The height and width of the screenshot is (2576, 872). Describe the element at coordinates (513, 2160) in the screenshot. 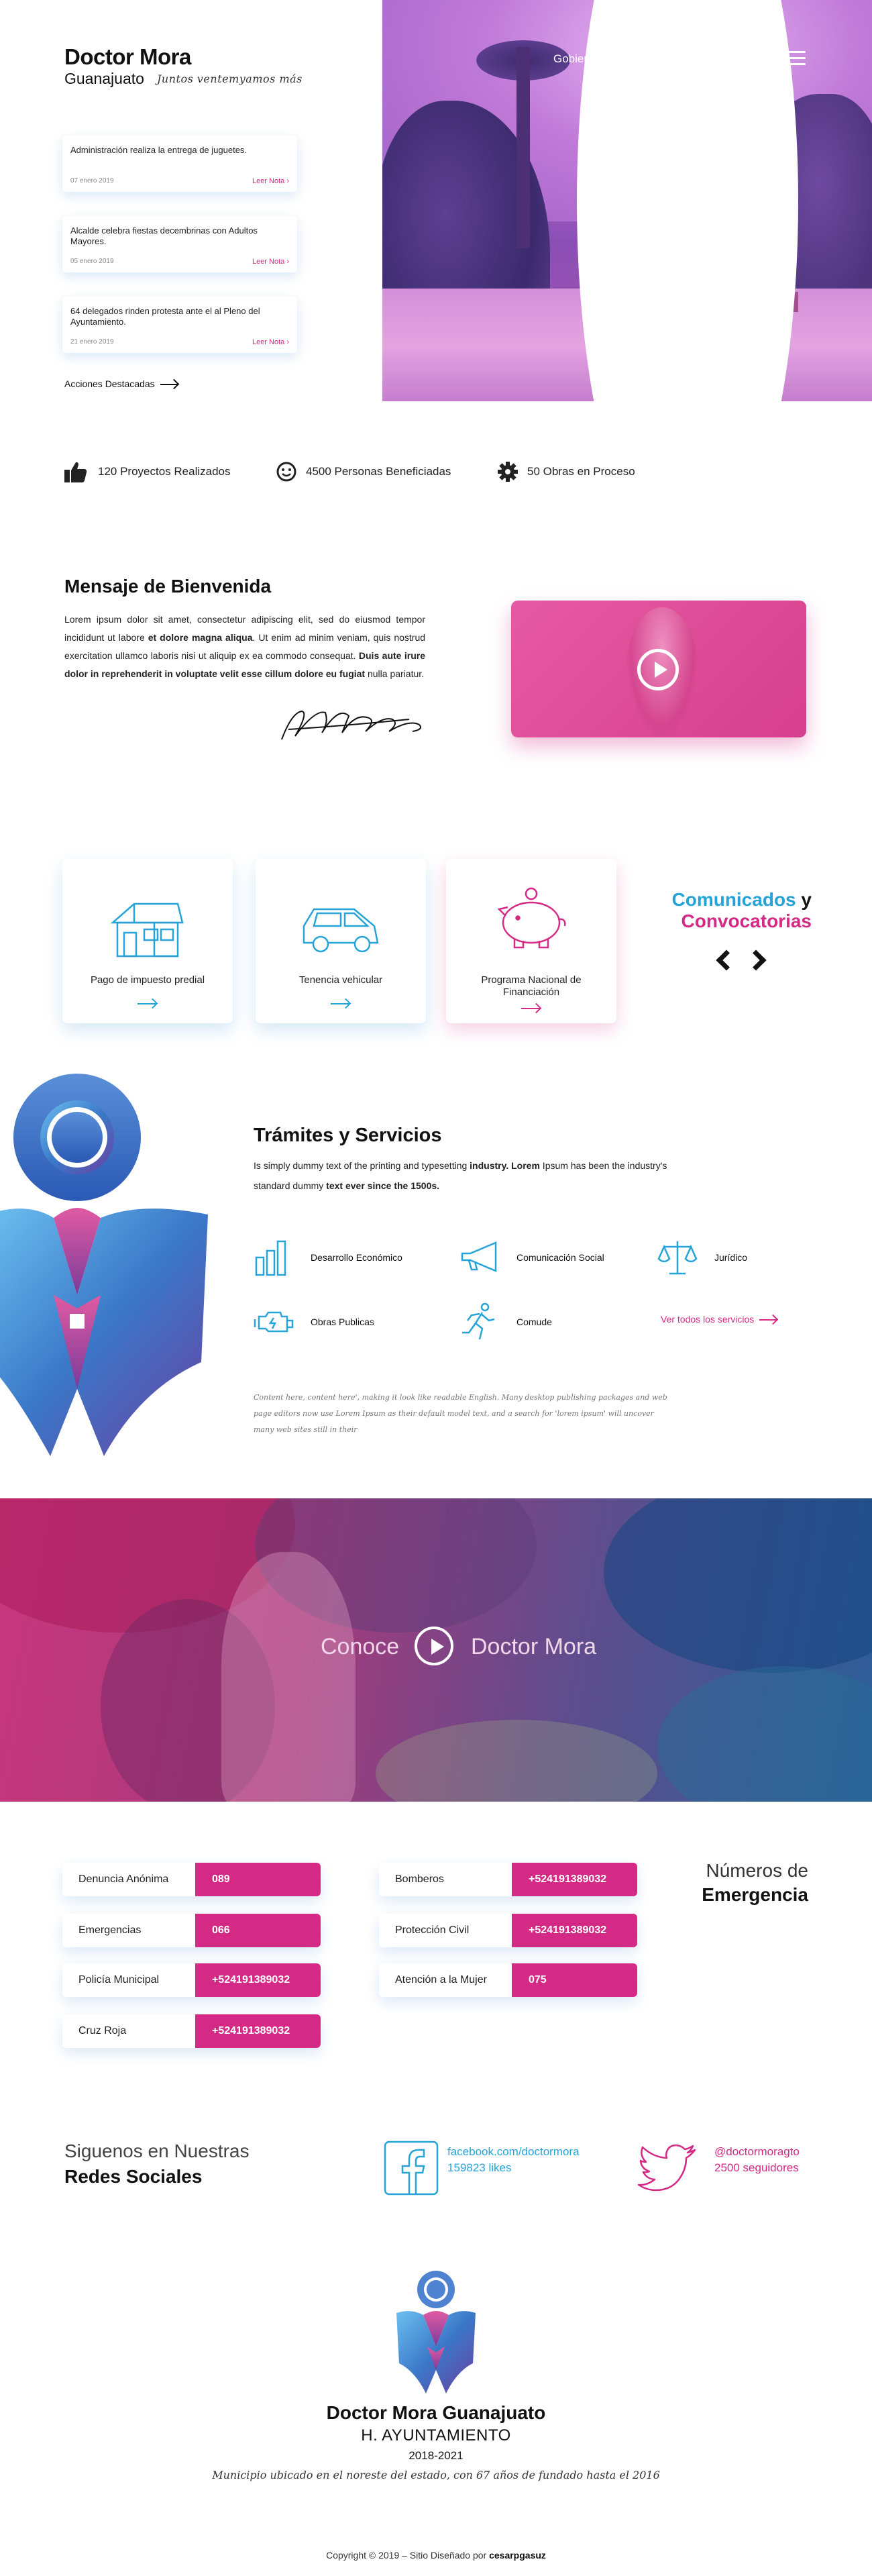

I see `facebook-link: facebook.com/doctormora 159823 likes` at that location.